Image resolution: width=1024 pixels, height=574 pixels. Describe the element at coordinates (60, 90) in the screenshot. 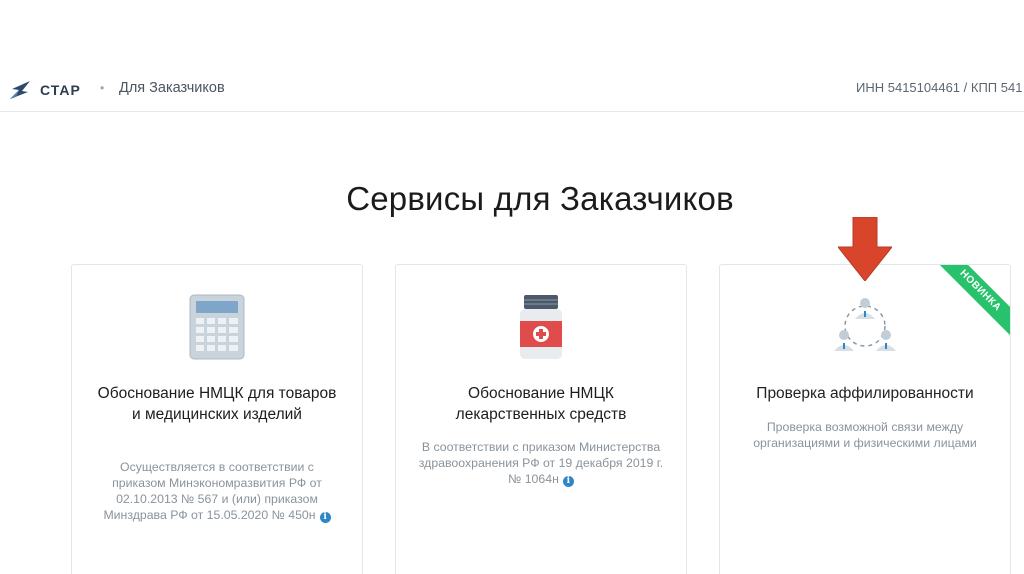

I see `brand-name: СТАР` at that location.